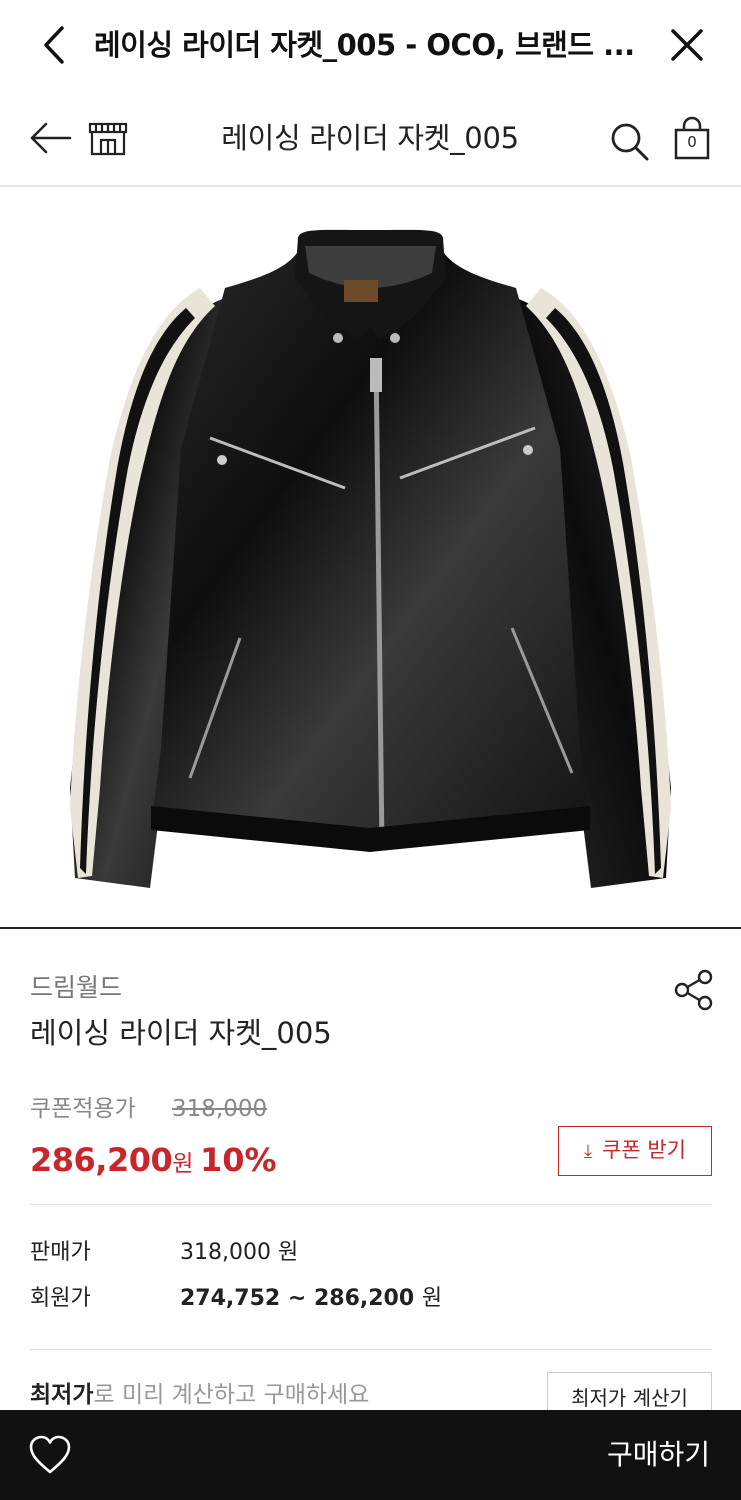  What do you see at coordinates (83, 1109) in the screenshot?
I see `coupon-price-label: 쿠폰적용가` at bounding box center [83, 1109].